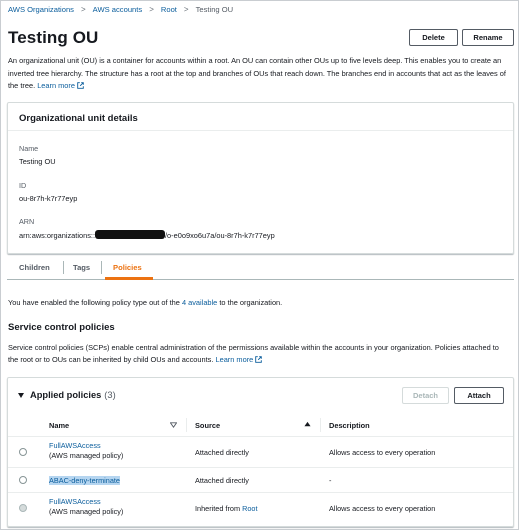  I want to click on column-header-description: Description, so click(349, 425).